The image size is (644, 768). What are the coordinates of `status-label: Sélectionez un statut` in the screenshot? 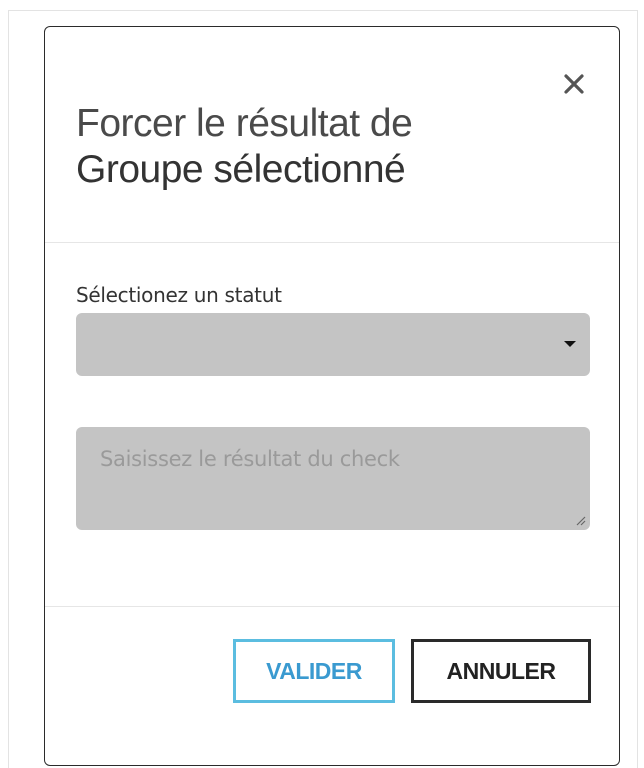 It's located at (179, 295).